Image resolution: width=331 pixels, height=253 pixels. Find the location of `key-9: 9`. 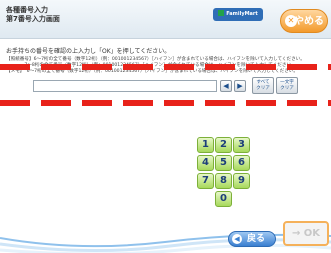

key-9: 9 is located at coordinates (241, 181).